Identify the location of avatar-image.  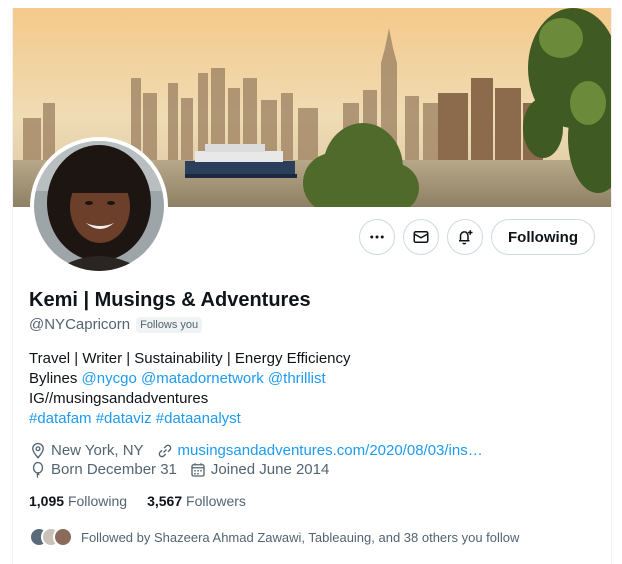
(99, 206).